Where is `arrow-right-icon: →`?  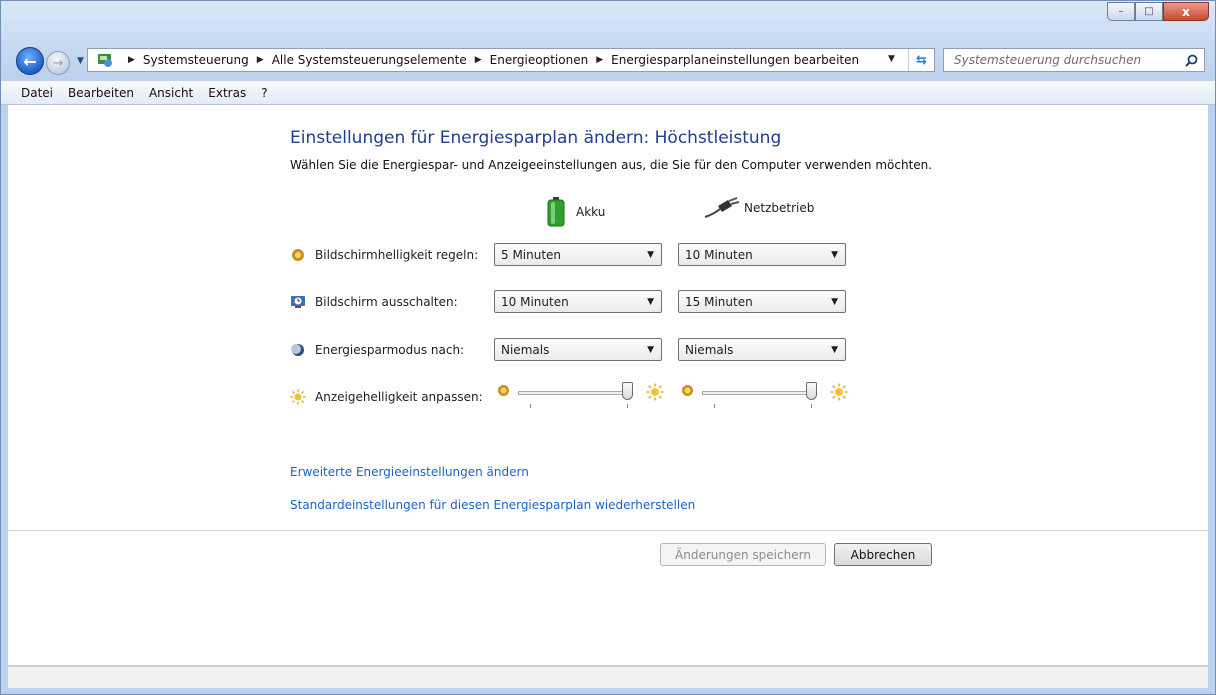
arrow-right-icon: → is located at coordinates (58, 63).